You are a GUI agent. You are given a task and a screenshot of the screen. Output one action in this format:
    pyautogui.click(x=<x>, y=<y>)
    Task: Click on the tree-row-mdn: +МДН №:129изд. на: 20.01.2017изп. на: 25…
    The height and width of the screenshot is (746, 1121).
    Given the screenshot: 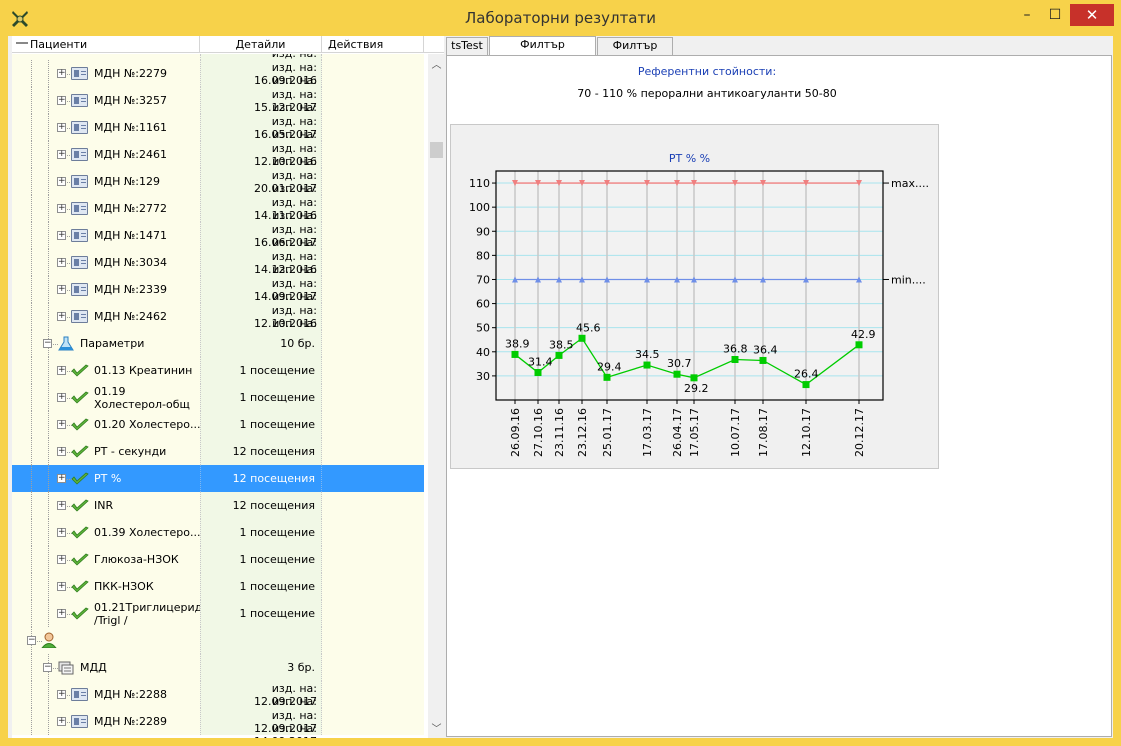 What is the action you would take?
    pyautogui.click(x=218, y=188)
    